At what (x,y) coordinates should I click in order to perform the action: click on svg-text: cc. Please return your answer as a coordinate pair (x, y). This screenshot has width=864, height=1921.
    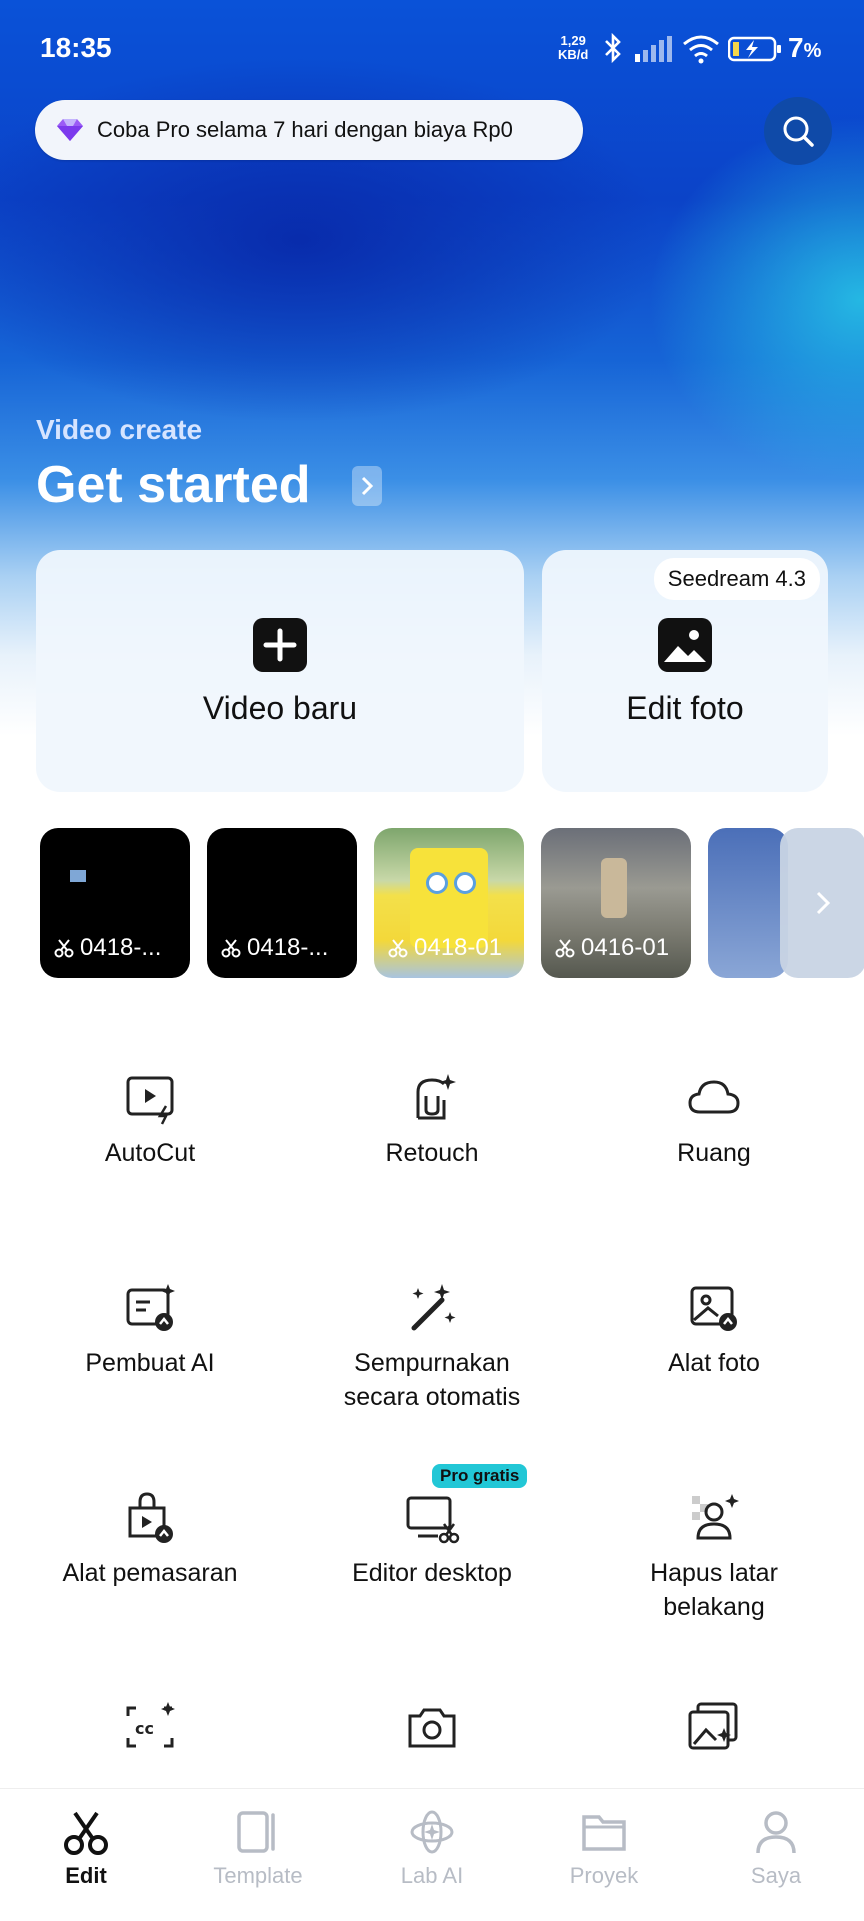
    Looking at the image, I should click on (144, 1728).